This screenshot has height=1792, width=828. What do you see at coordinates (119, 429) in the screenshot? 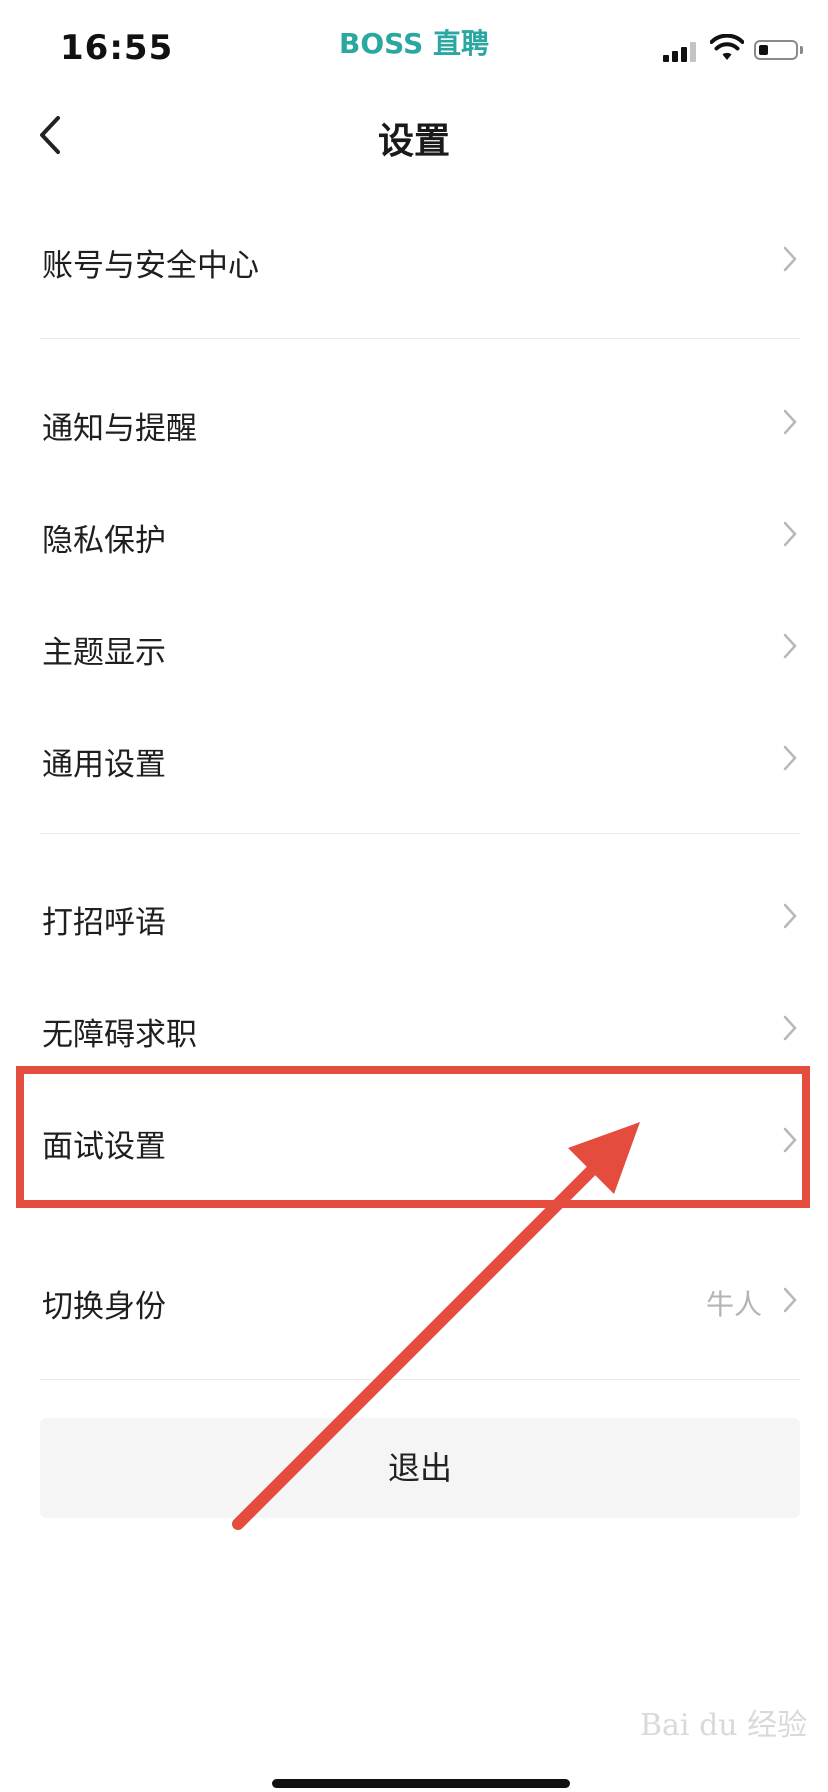
I see `settings-item-label: 通知与提醒` at bounding box center [119, 429].